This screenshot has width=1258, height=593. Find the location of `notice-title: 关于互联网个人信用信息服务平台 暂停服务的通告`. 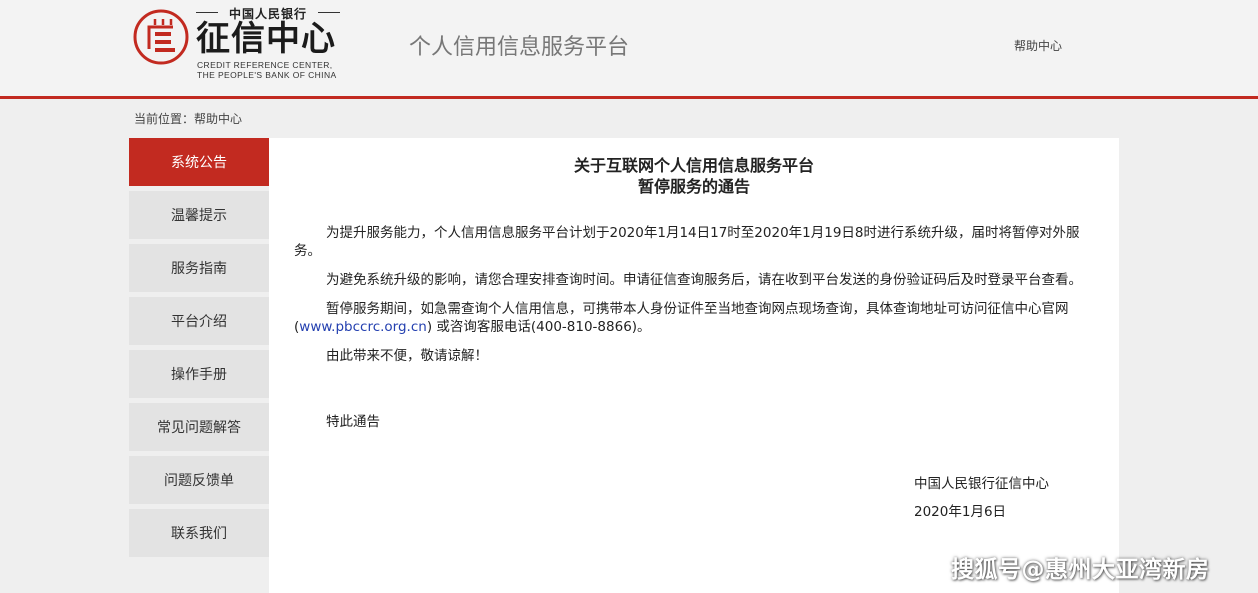

notice-title: 关于互联网个人信用信息服务平台 暂停服务的通告 is located at coordinates (694, 176).